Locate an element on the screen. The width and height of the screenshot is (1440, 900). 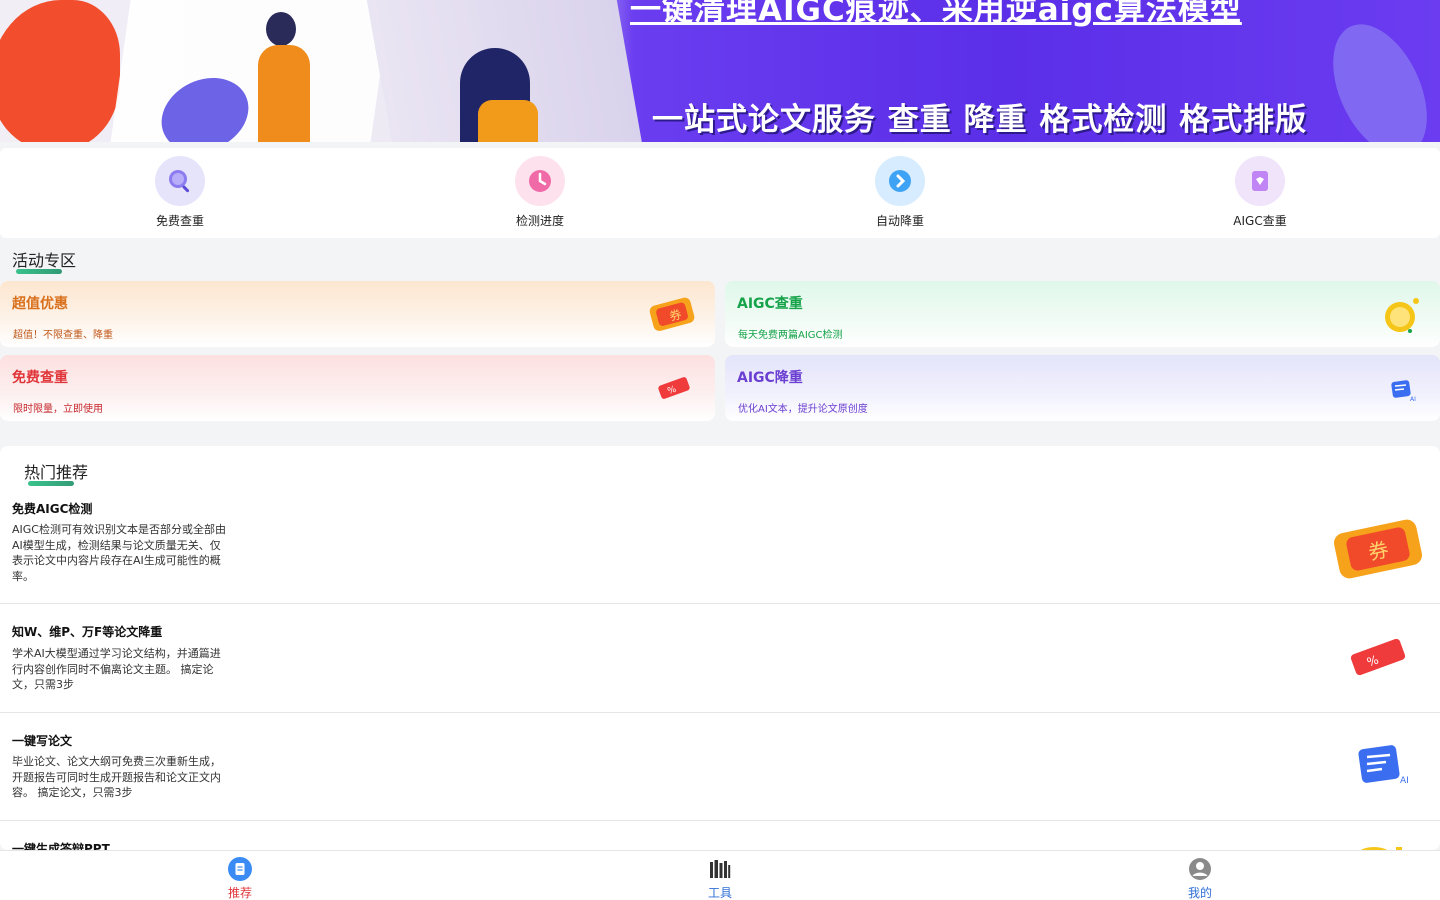
bottom-tab-bar: 推荐 工具 我的 is located at coordinates (720, 875).